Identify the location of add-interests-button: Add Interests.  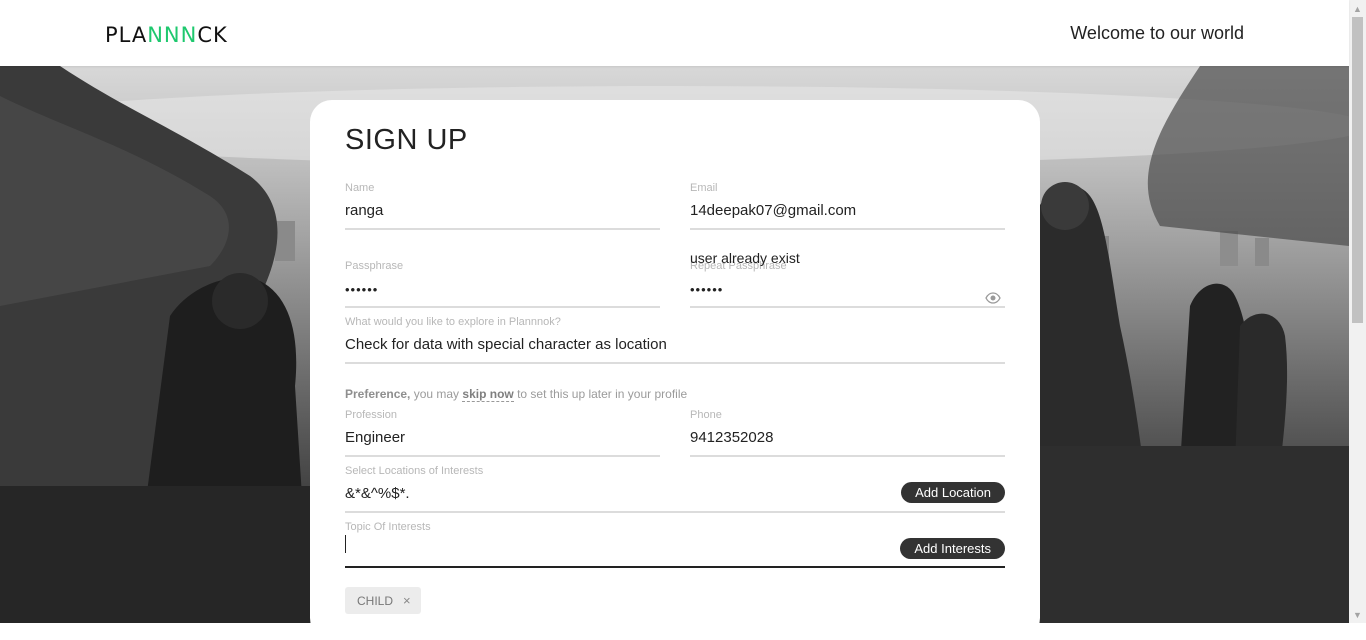
(952, 548).